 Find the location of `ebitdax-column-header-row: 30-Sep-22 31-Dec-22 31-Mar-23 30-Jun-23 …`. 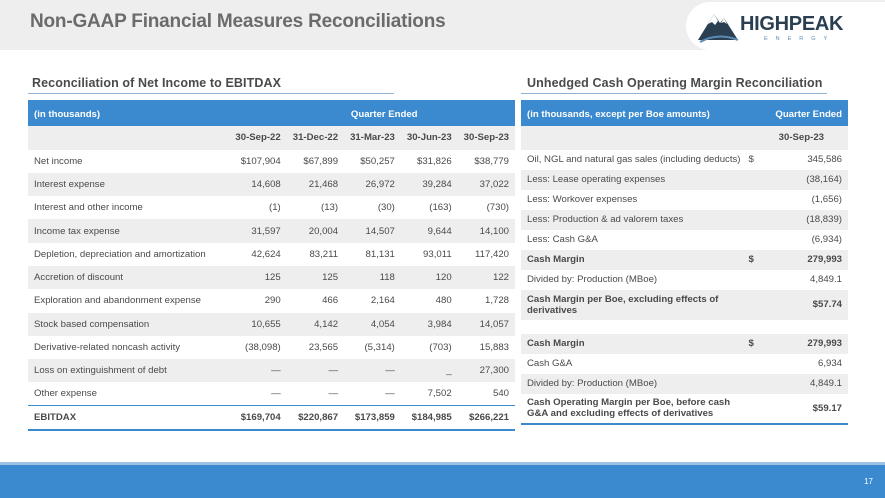

ebitdax-column-header-row: 30-Sep-22 31-Dec-22 31-Mar-23 30-Jun-23 … is located at coordinates (271, 137).